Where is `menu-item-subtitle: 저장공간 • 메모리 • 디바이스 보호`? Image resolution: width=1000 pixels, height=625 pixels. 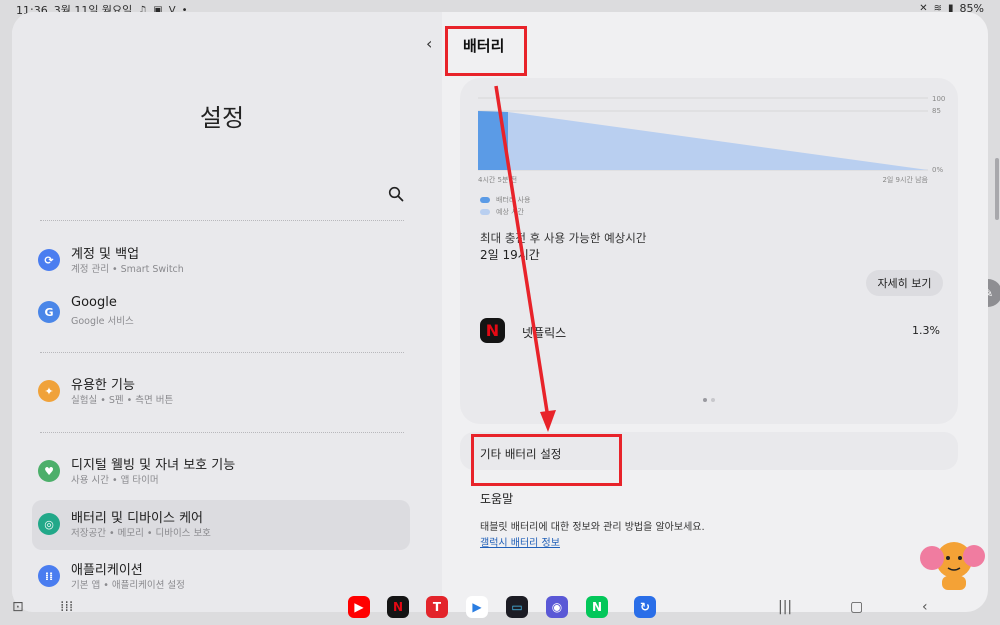
menu-item-subtitle: 저장공간 • 메모리 • 디바이스 보호 is located at coordinates (141, 533).